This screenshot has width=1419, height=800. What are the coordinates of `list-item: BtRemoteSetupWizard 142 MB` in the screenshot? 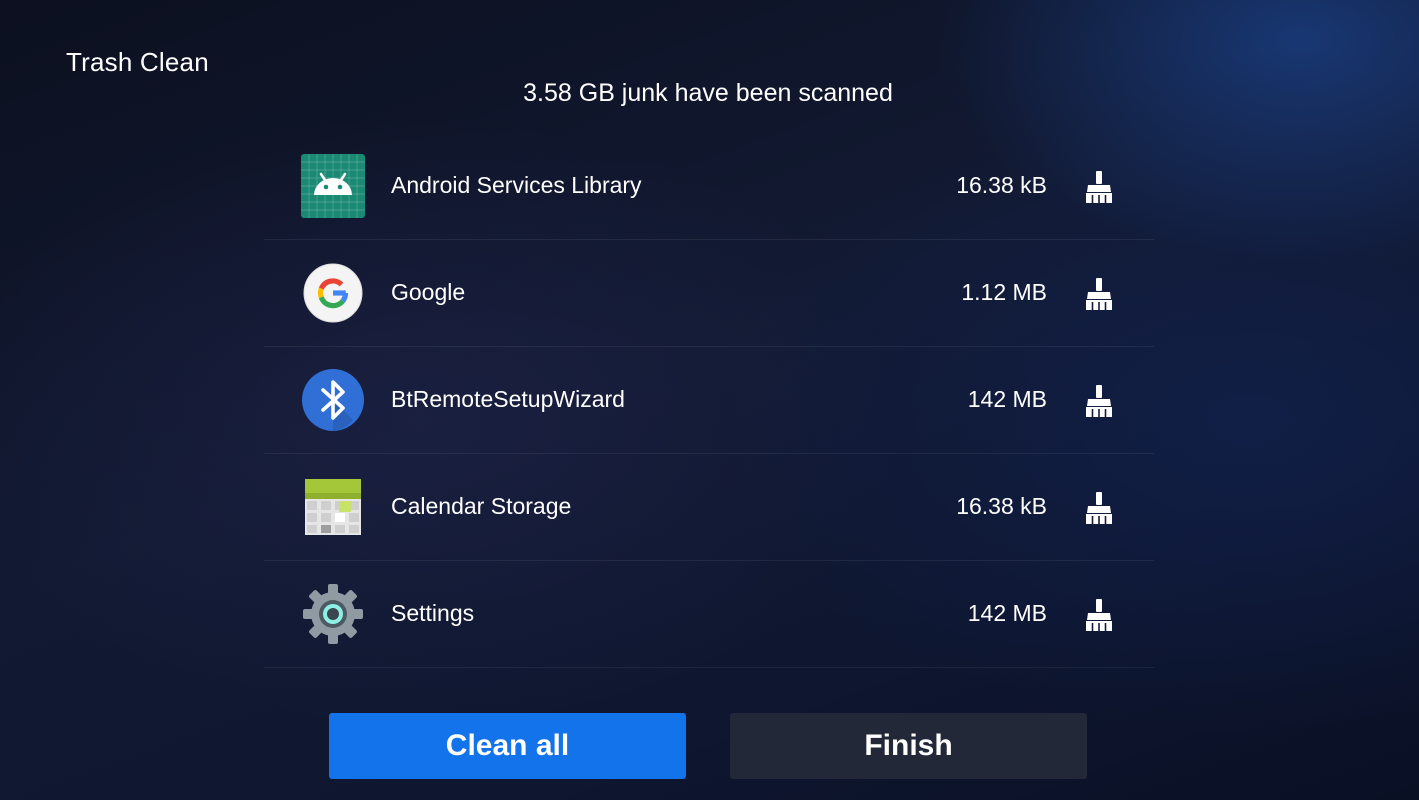 It's located at (709, 400).